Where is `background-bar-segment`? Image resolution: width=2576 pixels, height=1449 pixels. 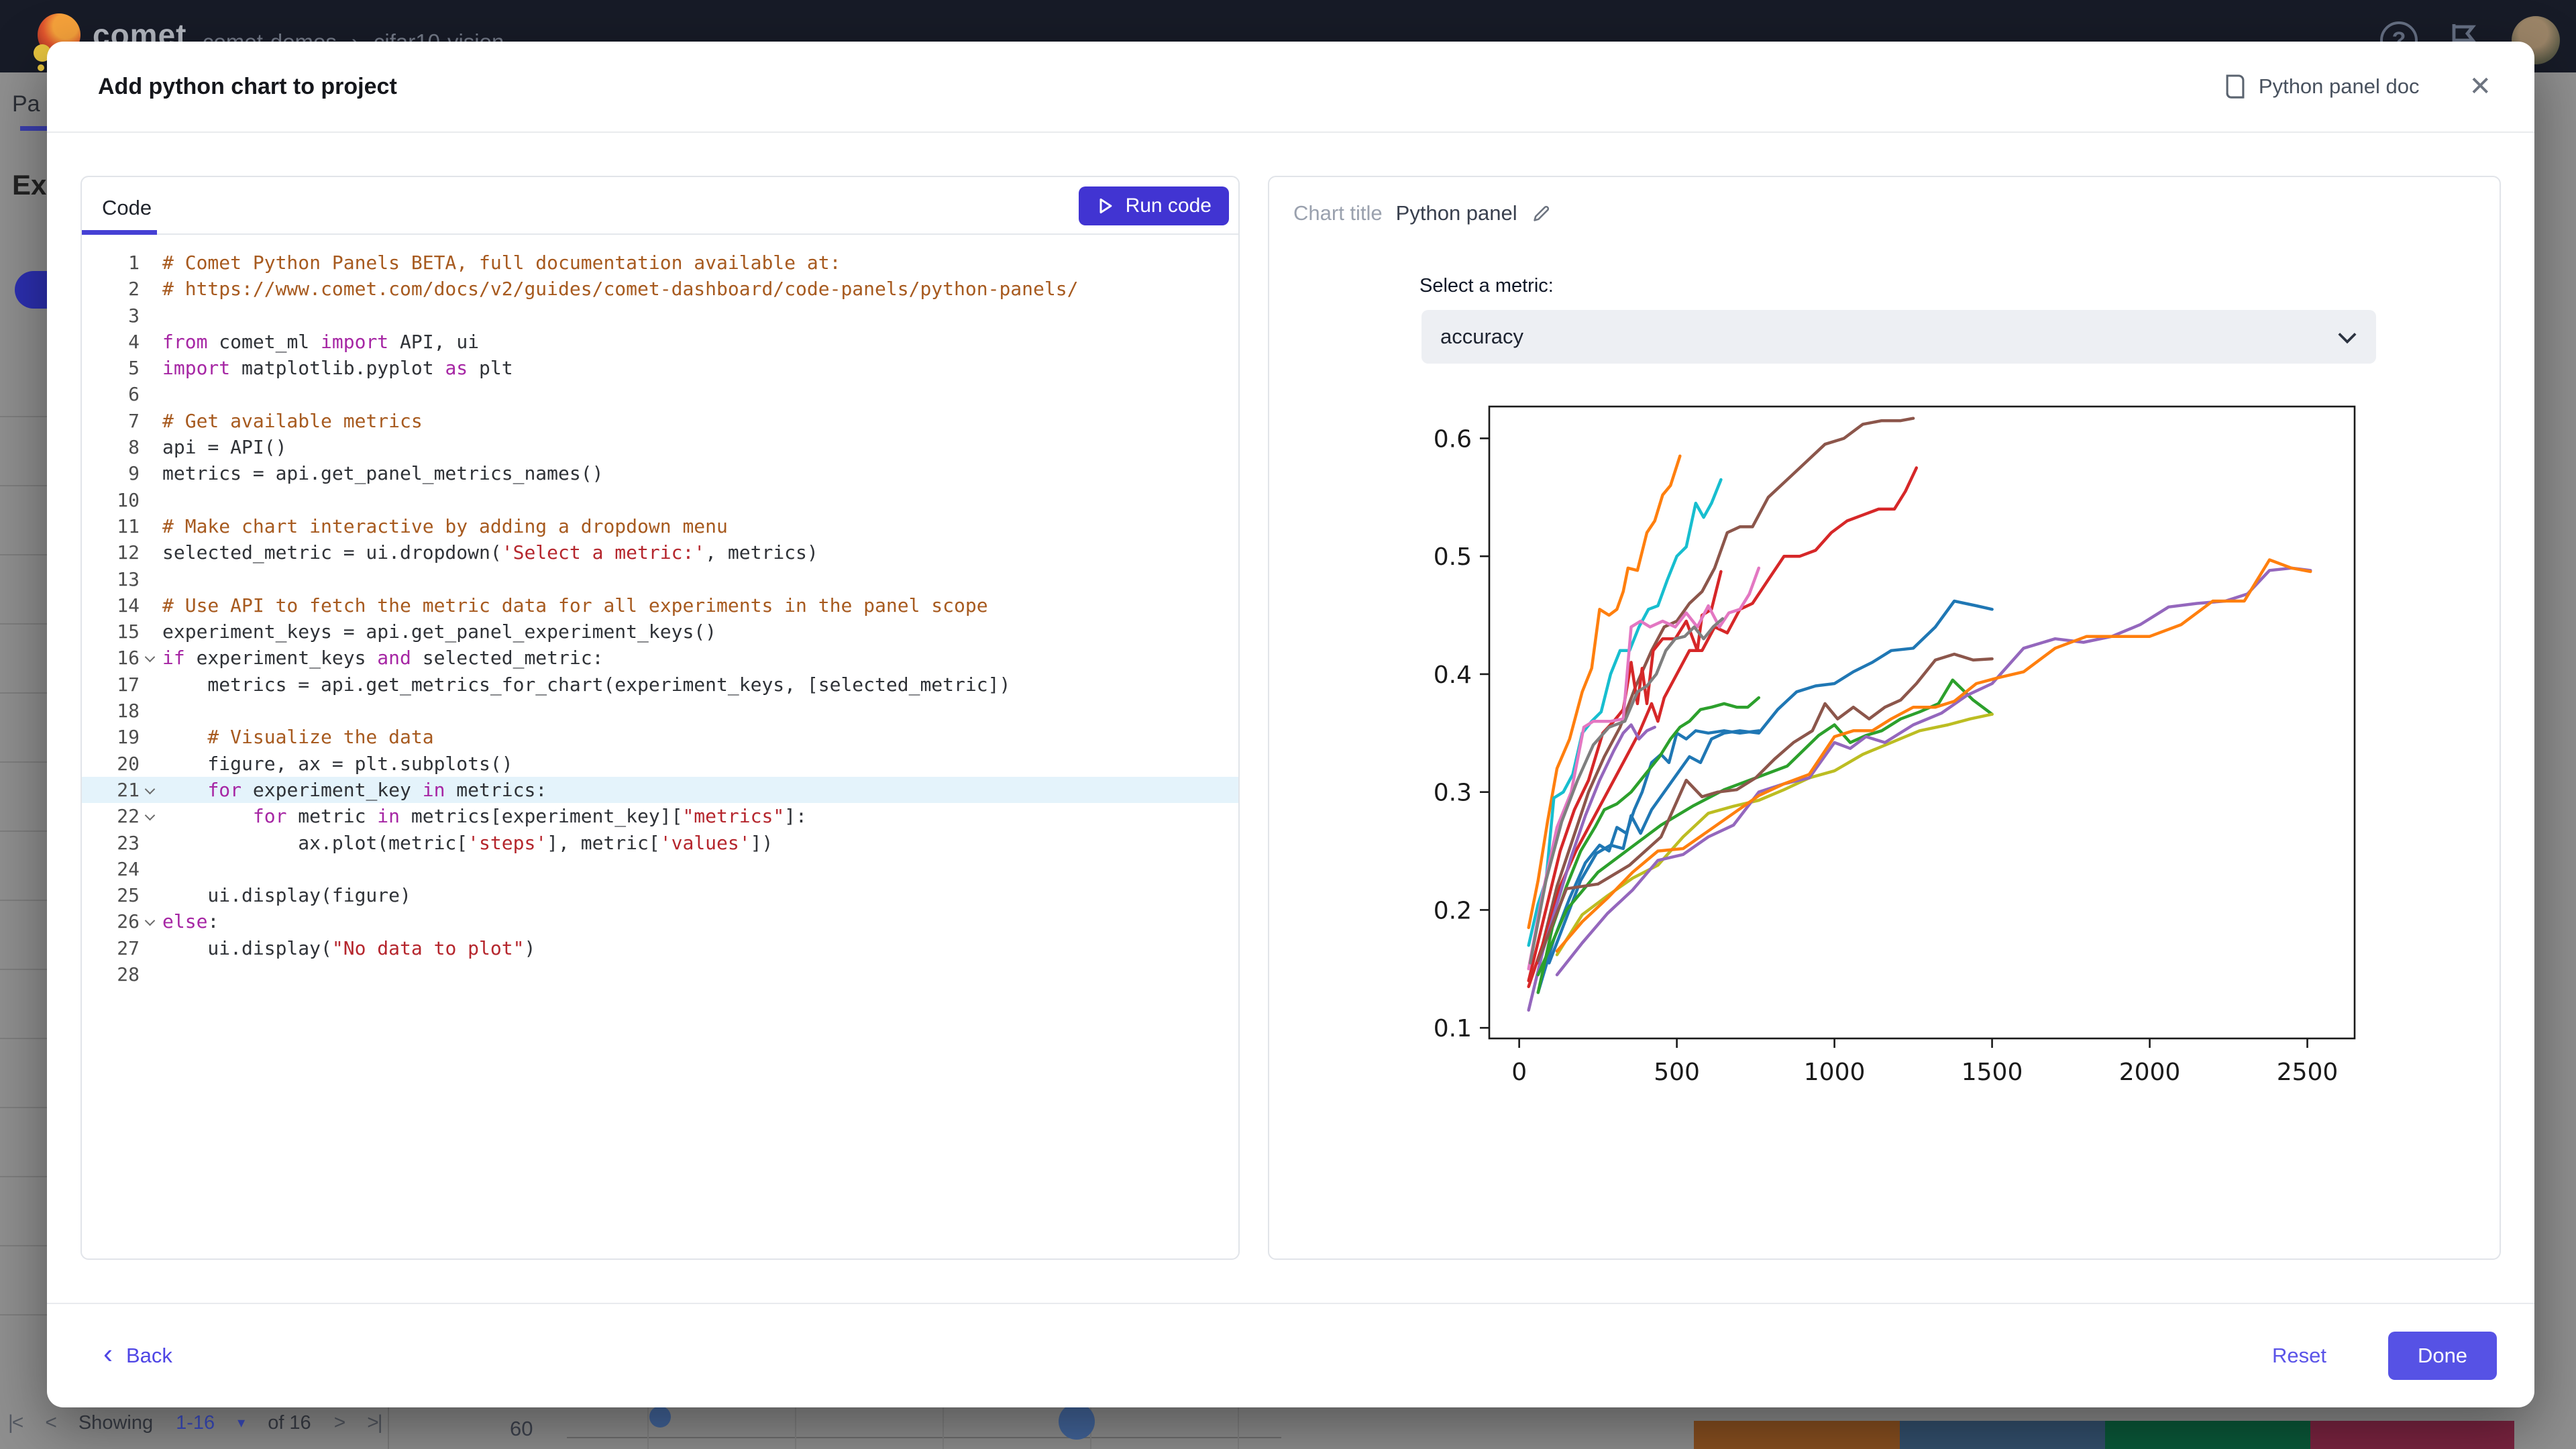
background-bar-segment is located at coordinates (2207, 1435).